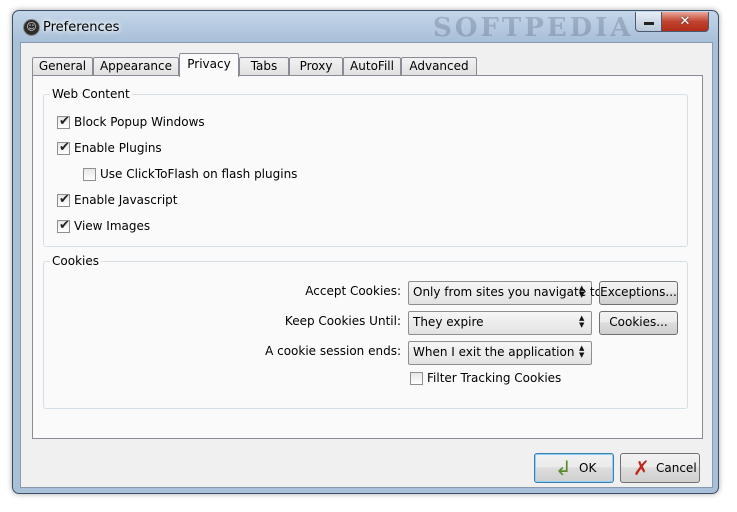 This screenshot has width=737, height=512. Describe the element at coordinates (333, 351) in the screenshot. I see `session-ends-label: A cookie session ends:` at that location.